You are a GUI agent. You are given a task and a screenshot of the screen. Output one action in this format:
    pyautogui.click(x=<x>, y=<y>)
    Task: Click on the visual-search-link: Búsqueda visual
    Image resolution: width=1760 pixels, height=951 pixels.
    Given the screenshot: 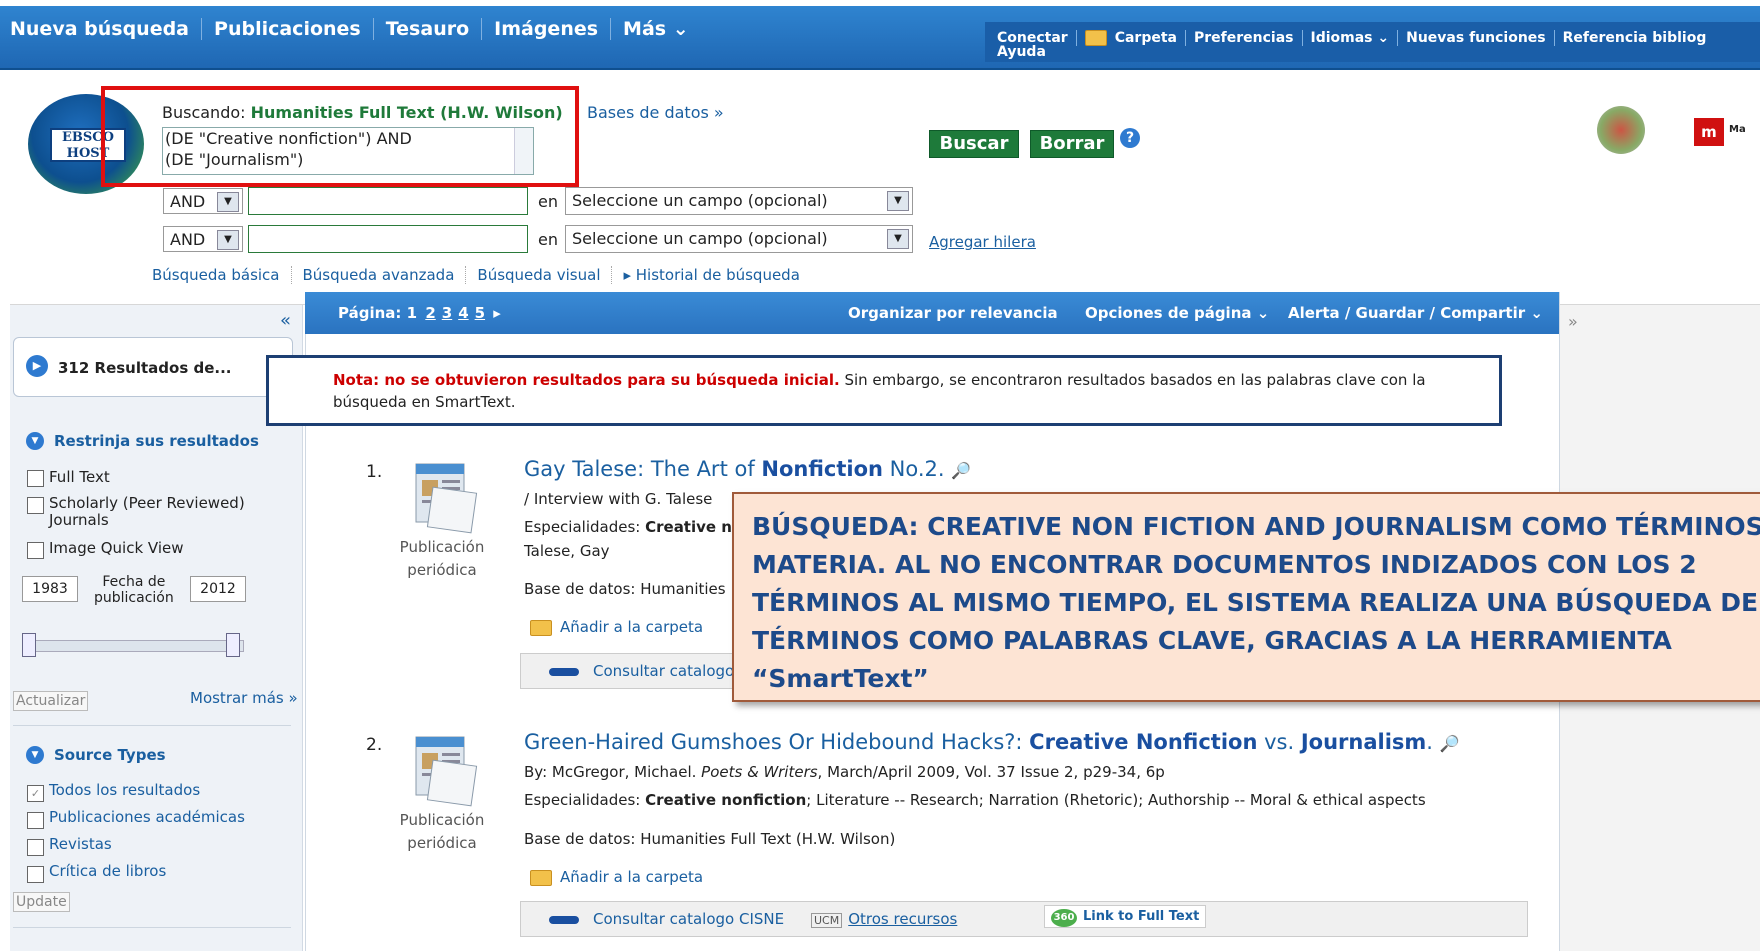 What is the action you would take?
    pyautogui.click(x=538, y=275)
    